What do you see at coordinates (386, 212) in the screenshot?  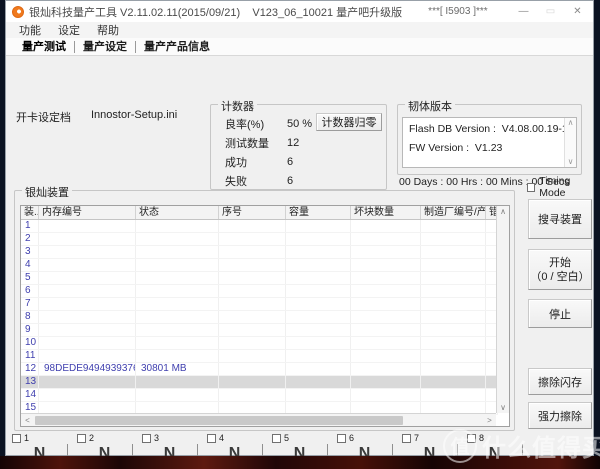 I see `column-header: 坏块数量` at bounding box center [386, 212].